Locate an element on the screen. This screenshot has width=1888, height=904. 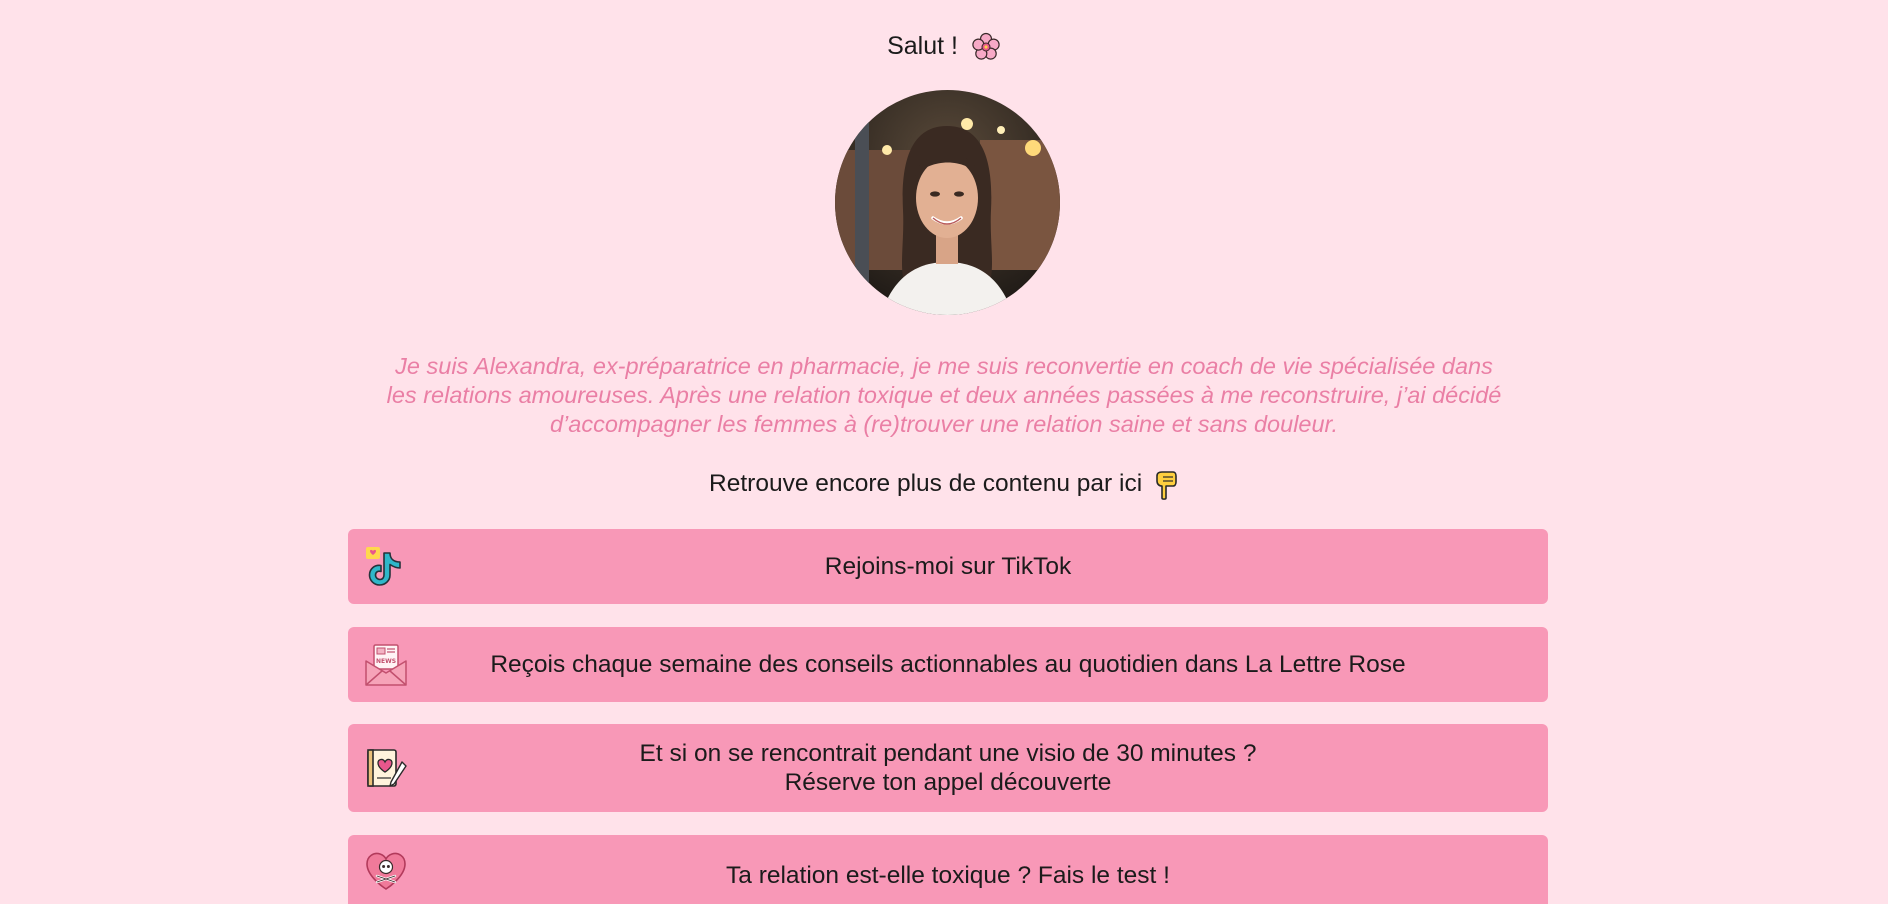
cherry-blossom-icon is located at coordinates (986, 47).